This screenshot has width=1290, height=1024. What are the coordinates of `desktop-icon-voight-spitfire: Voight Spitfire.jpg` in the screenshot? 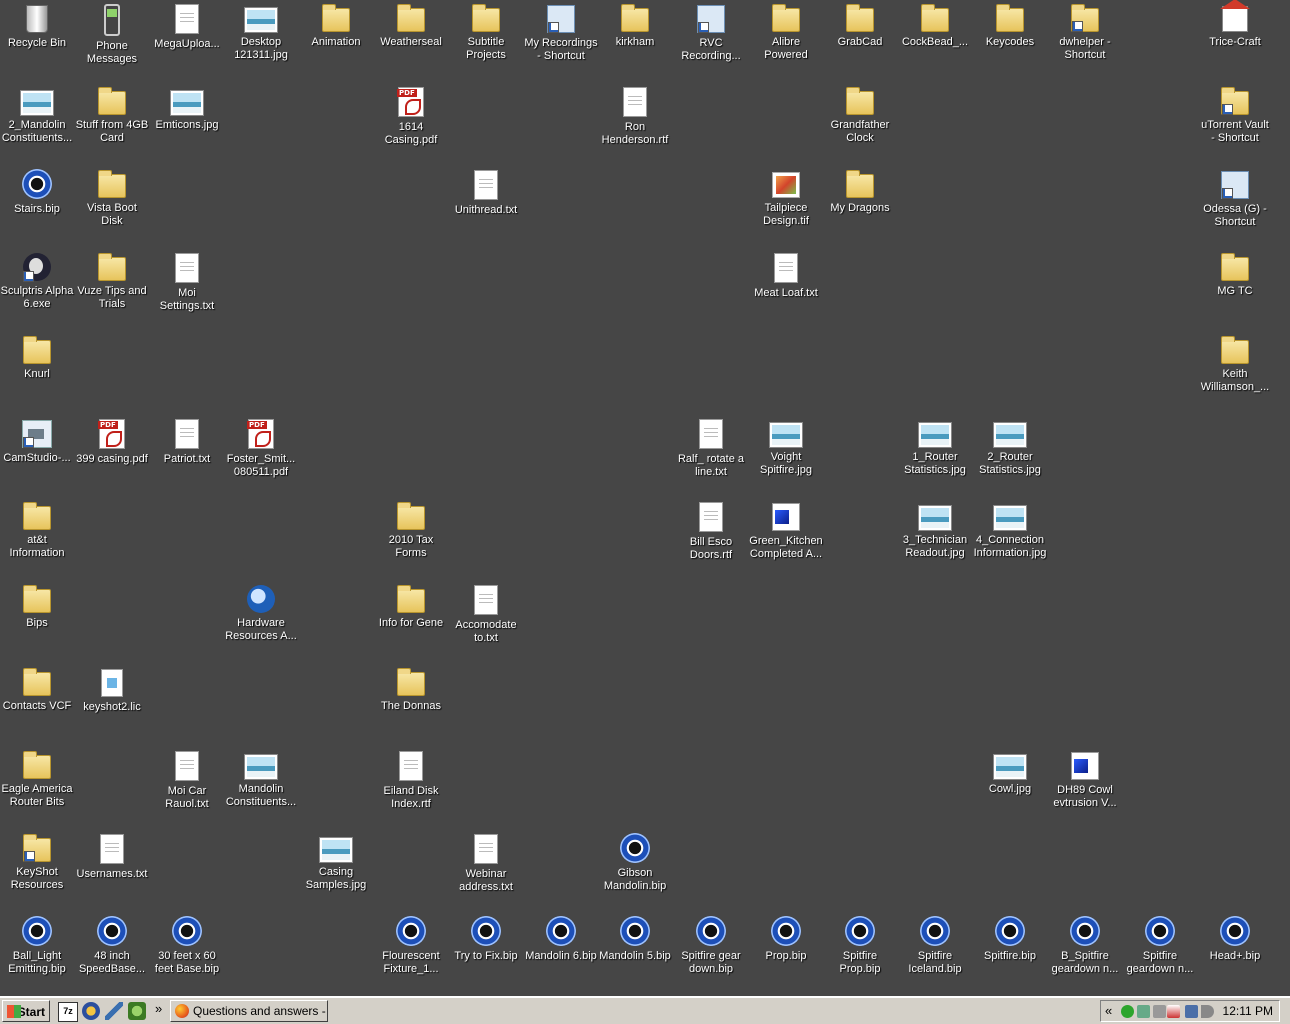 It's located at (786, 447).